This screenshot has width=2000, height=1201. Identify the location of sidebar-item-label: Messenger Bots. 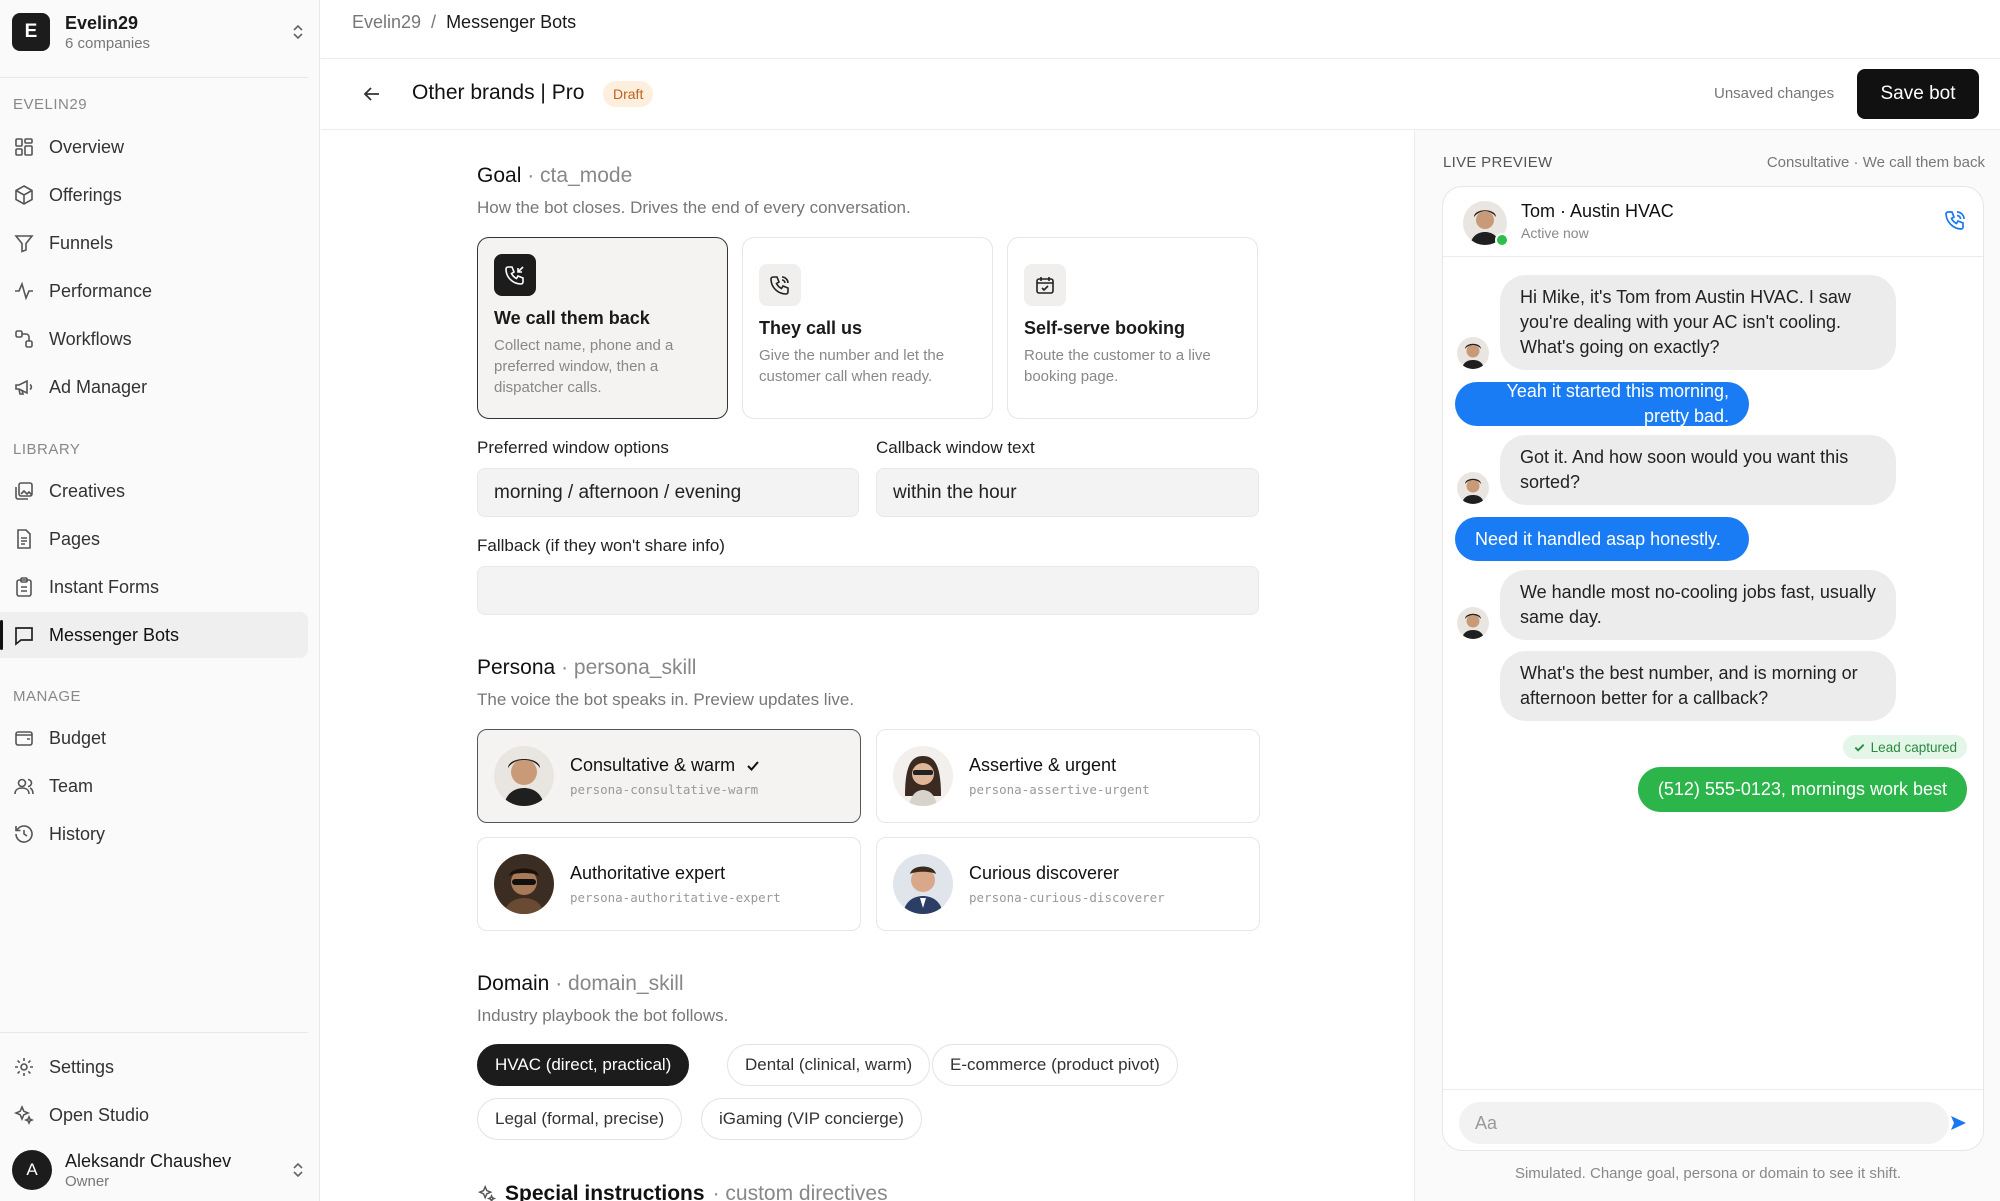
(114, 634).